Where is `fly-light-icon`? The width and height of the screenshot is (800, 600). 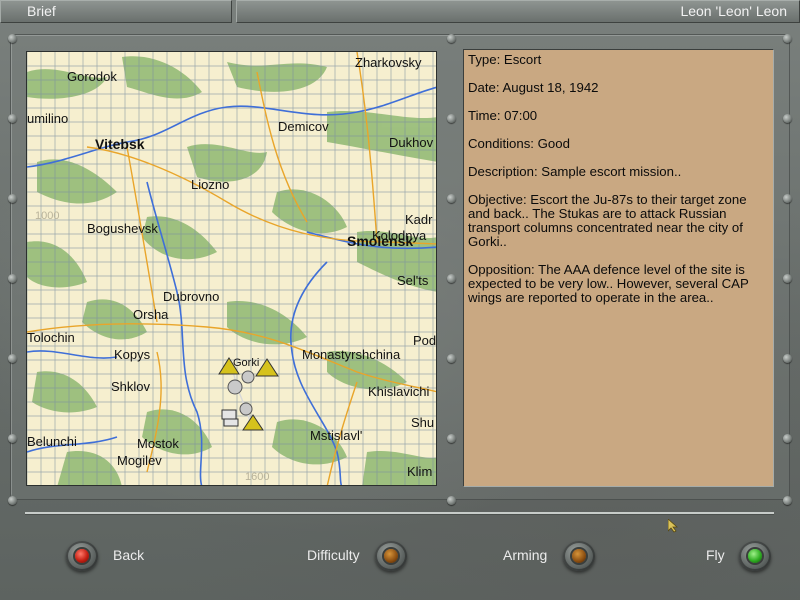 fly-light-icon is located at coordinates (755, 556).